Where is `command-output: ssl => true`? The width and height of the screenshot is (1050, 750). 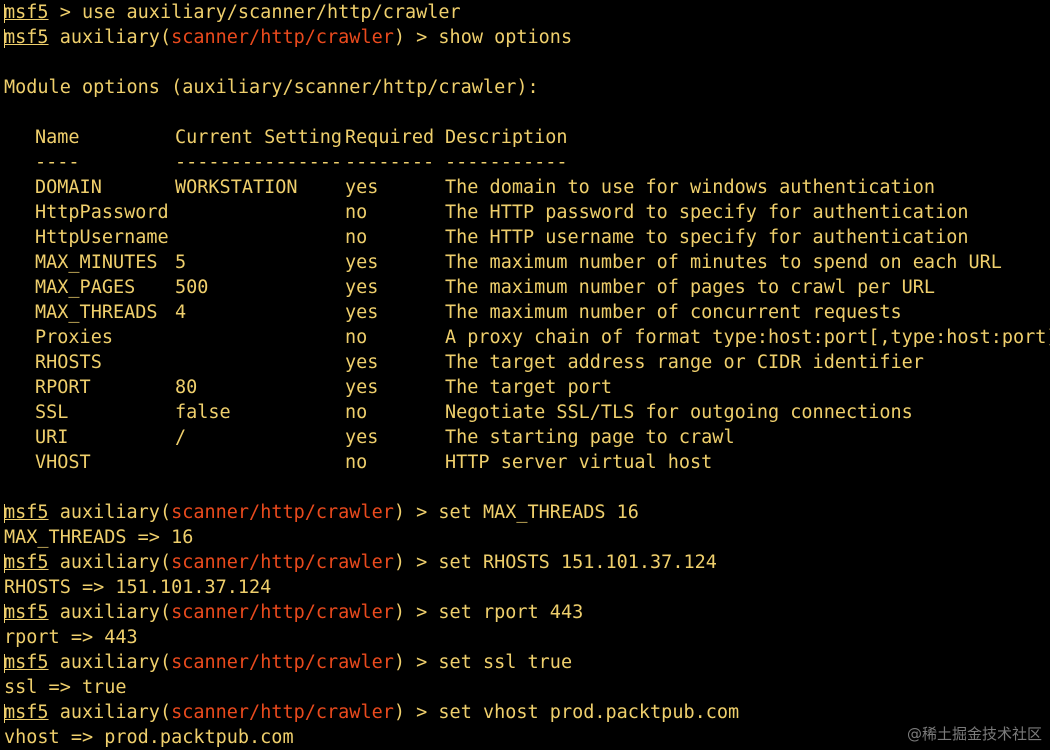
command-output: ssl => true is located at coordinates (65, 687).